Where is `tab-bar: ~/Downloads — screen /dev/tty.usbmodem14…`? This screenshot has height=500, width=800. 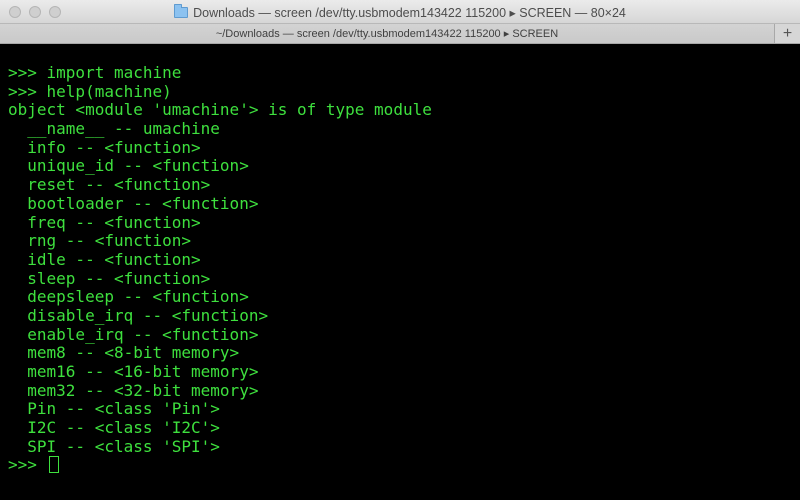 tab-bar: ~/Downloads — screen /dev/tty.usbmodem14… is located at coordinates (400, 34).